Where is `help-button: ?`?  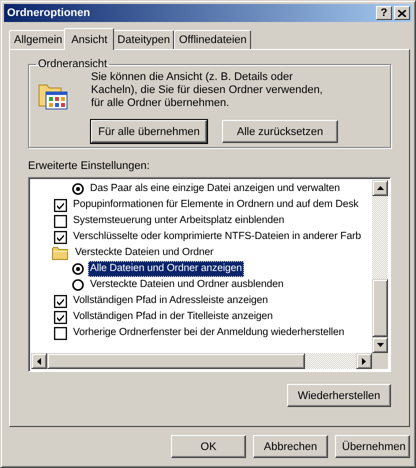 help-button: ? is located at coordinates (384, 13).